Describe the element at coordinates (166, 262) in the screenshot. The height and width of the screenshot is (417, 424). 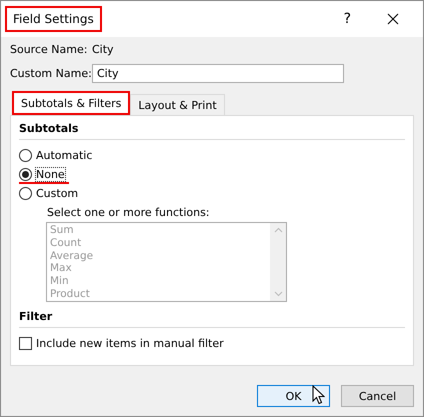
I see `function-list: Sum Count Average Max Min Product` at that location.